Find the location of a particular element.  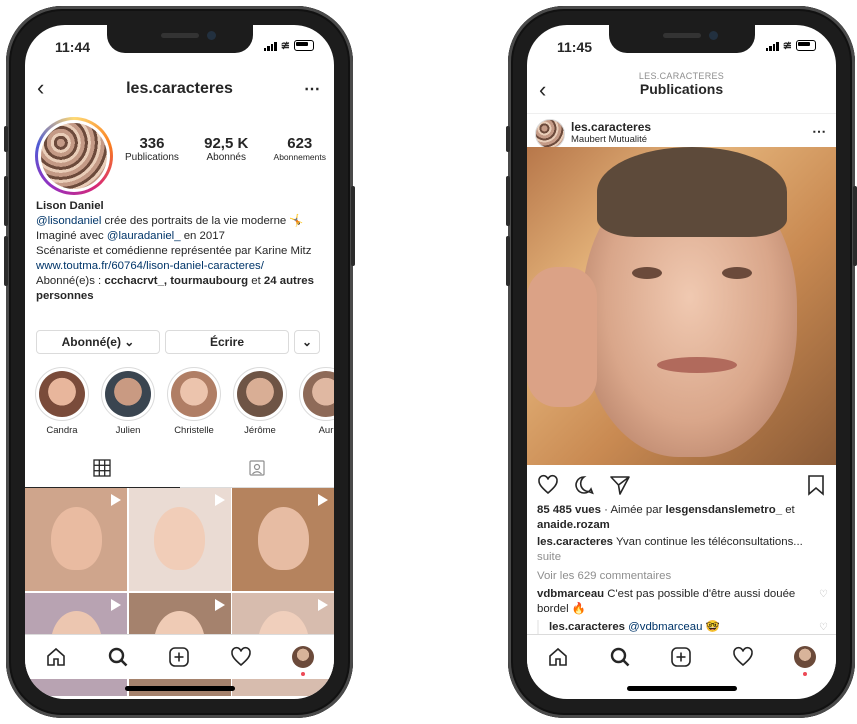

stat-label: Abonnés is located at coordinates (226, 157).